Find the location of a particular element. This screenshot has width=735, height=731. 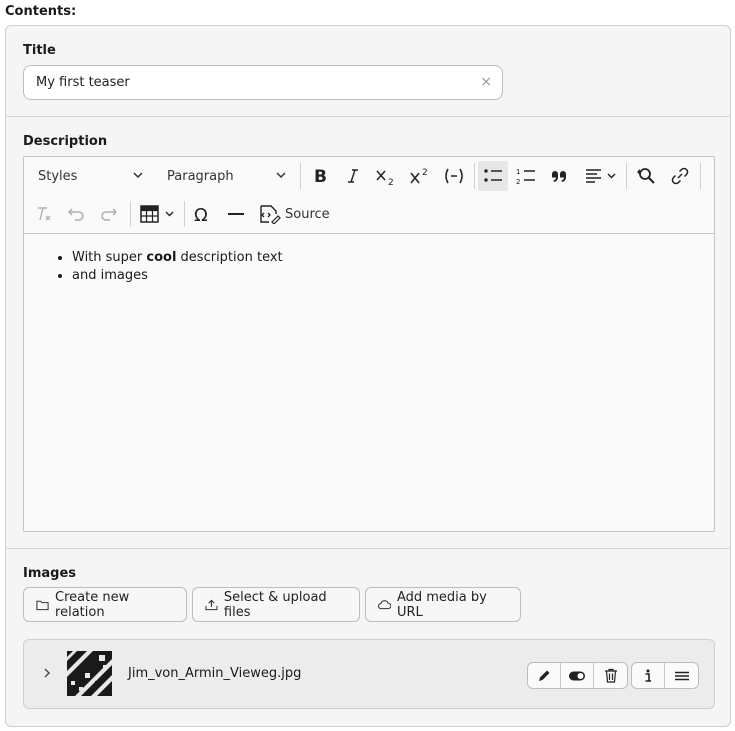

paragraph-dropdown: Paragraph is located at coordinates (224, 176).